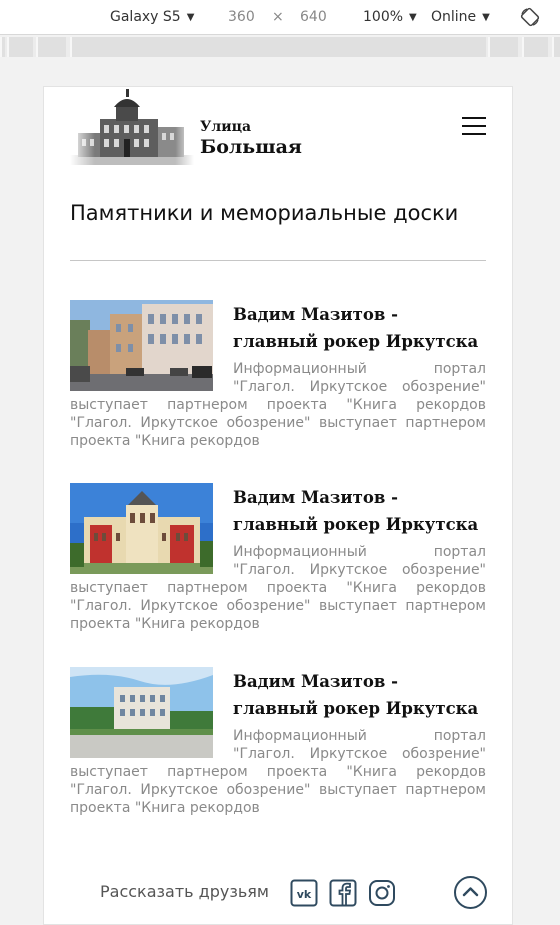 The height and width of the screenshot is (925, 560). I want to click on vk-icon: vk, so click(304, 893).